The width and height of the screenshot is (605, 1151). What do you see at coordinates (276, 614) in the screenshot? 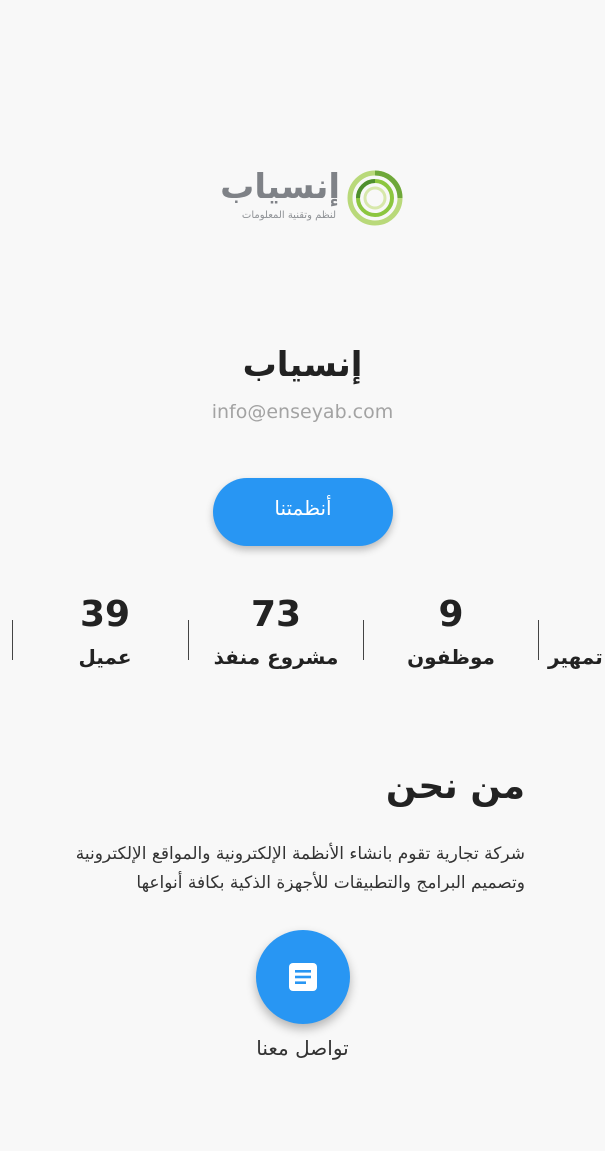
I see `stat-value: 73` at bounding box center [276, 614].